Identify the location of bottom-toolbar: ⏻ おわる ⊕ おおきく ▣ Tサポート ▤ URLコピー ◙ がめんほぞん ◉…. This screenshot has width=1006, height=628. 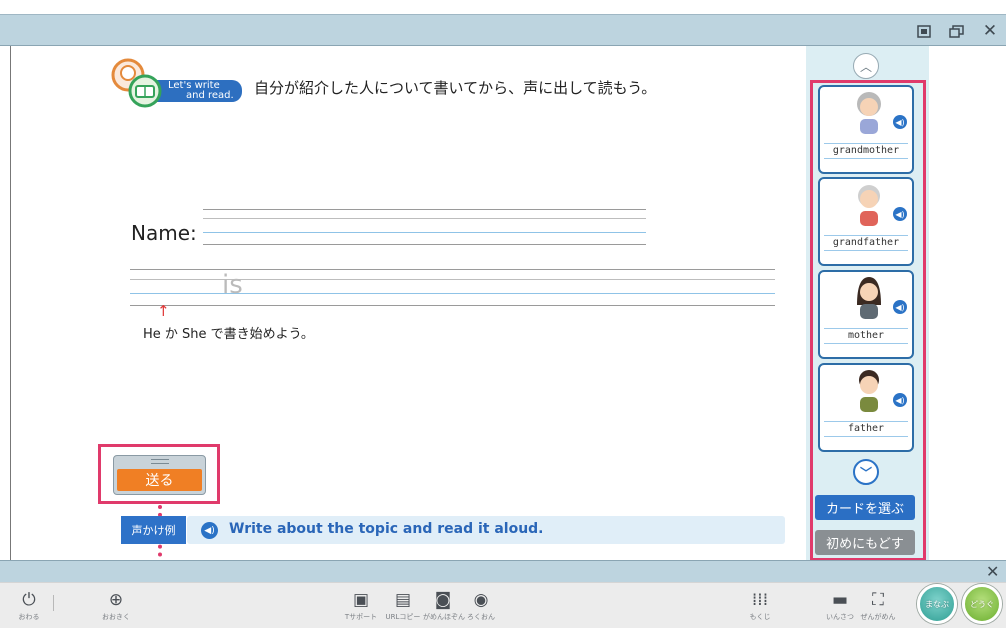
(503, 605).